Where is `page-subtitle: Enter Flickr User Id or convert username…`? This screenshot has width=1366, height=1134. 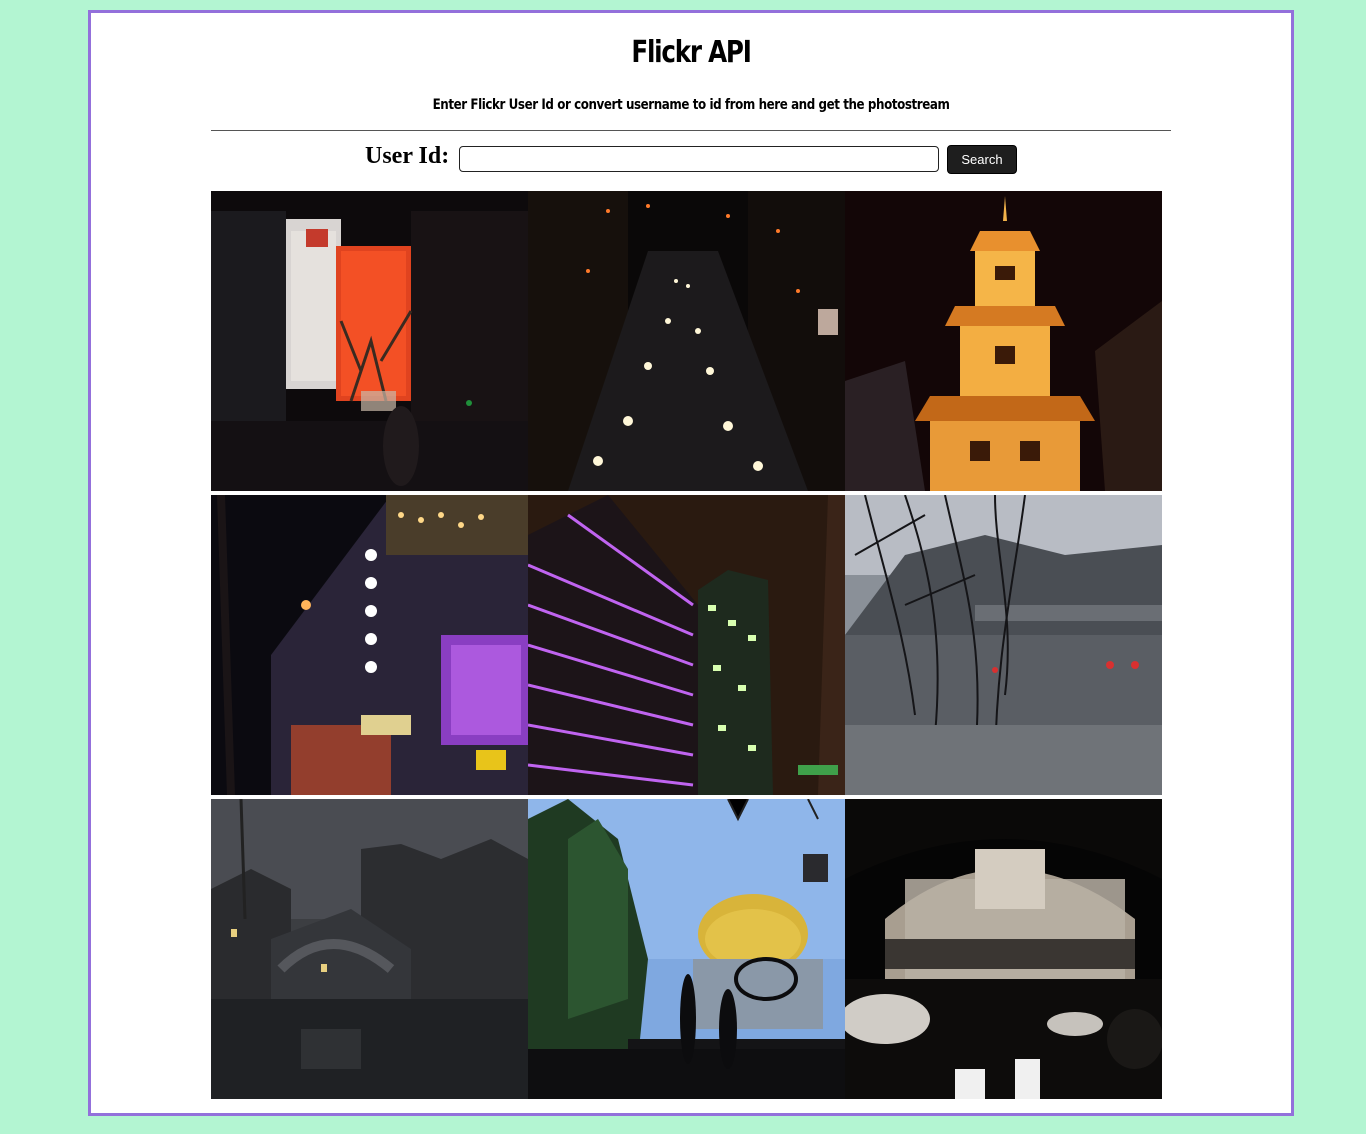
page-subtitle: Enter Flickr User Id or convert username… is located at coordinates (691, 105).